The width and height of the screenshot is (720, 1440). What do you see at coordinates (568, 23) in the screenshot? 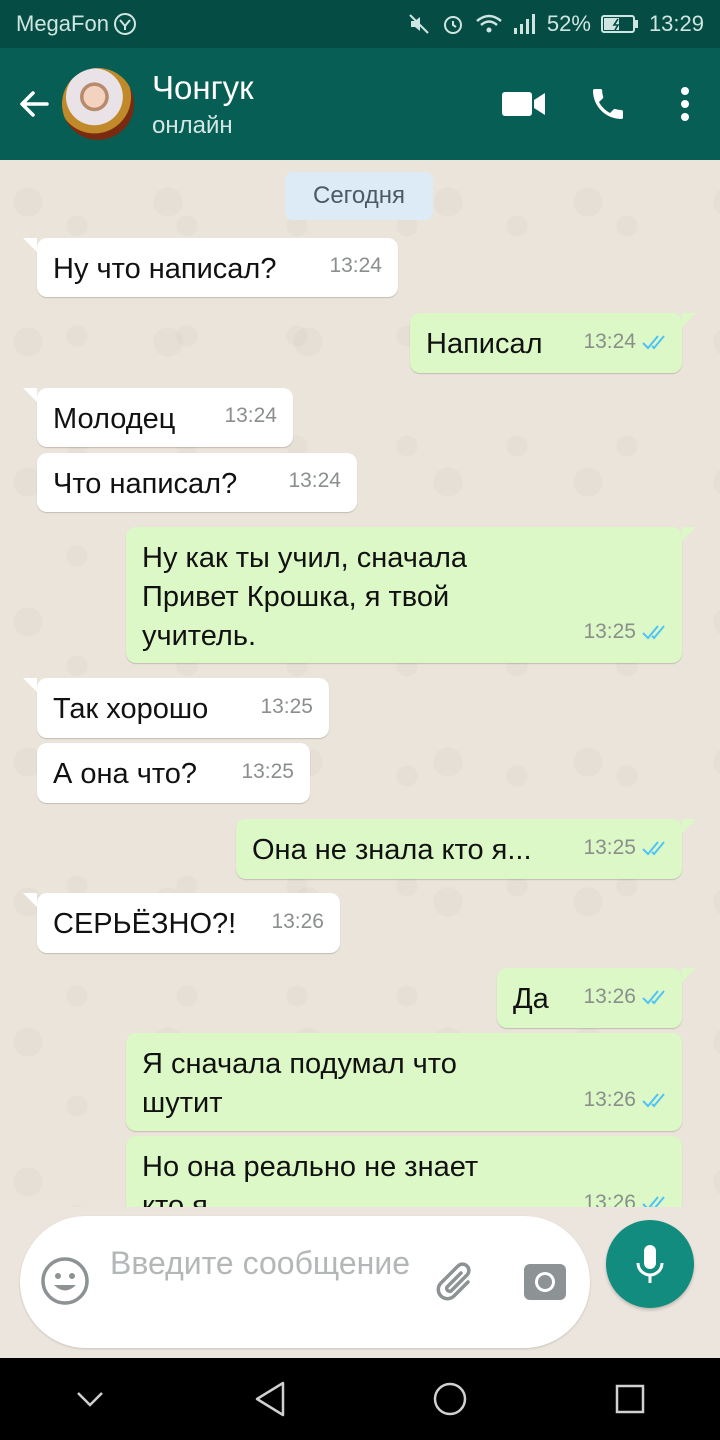
I see `battery-percent: 52%` at bounding box center [568, 23].